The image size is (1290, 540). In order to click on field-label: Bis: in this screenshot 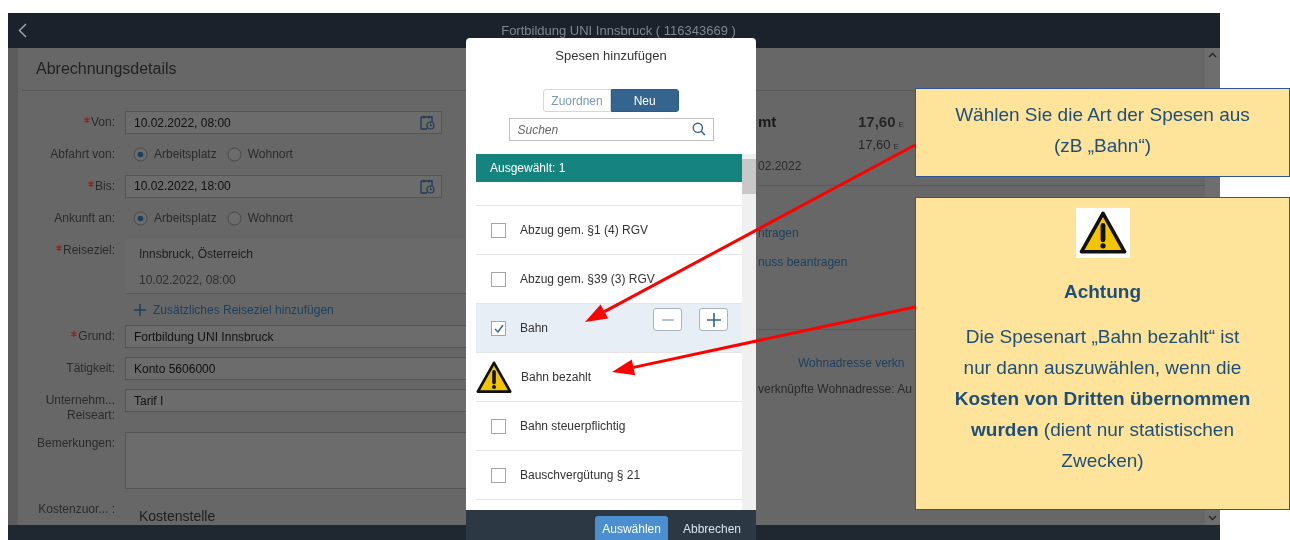, I will do `click(66, 184)`.